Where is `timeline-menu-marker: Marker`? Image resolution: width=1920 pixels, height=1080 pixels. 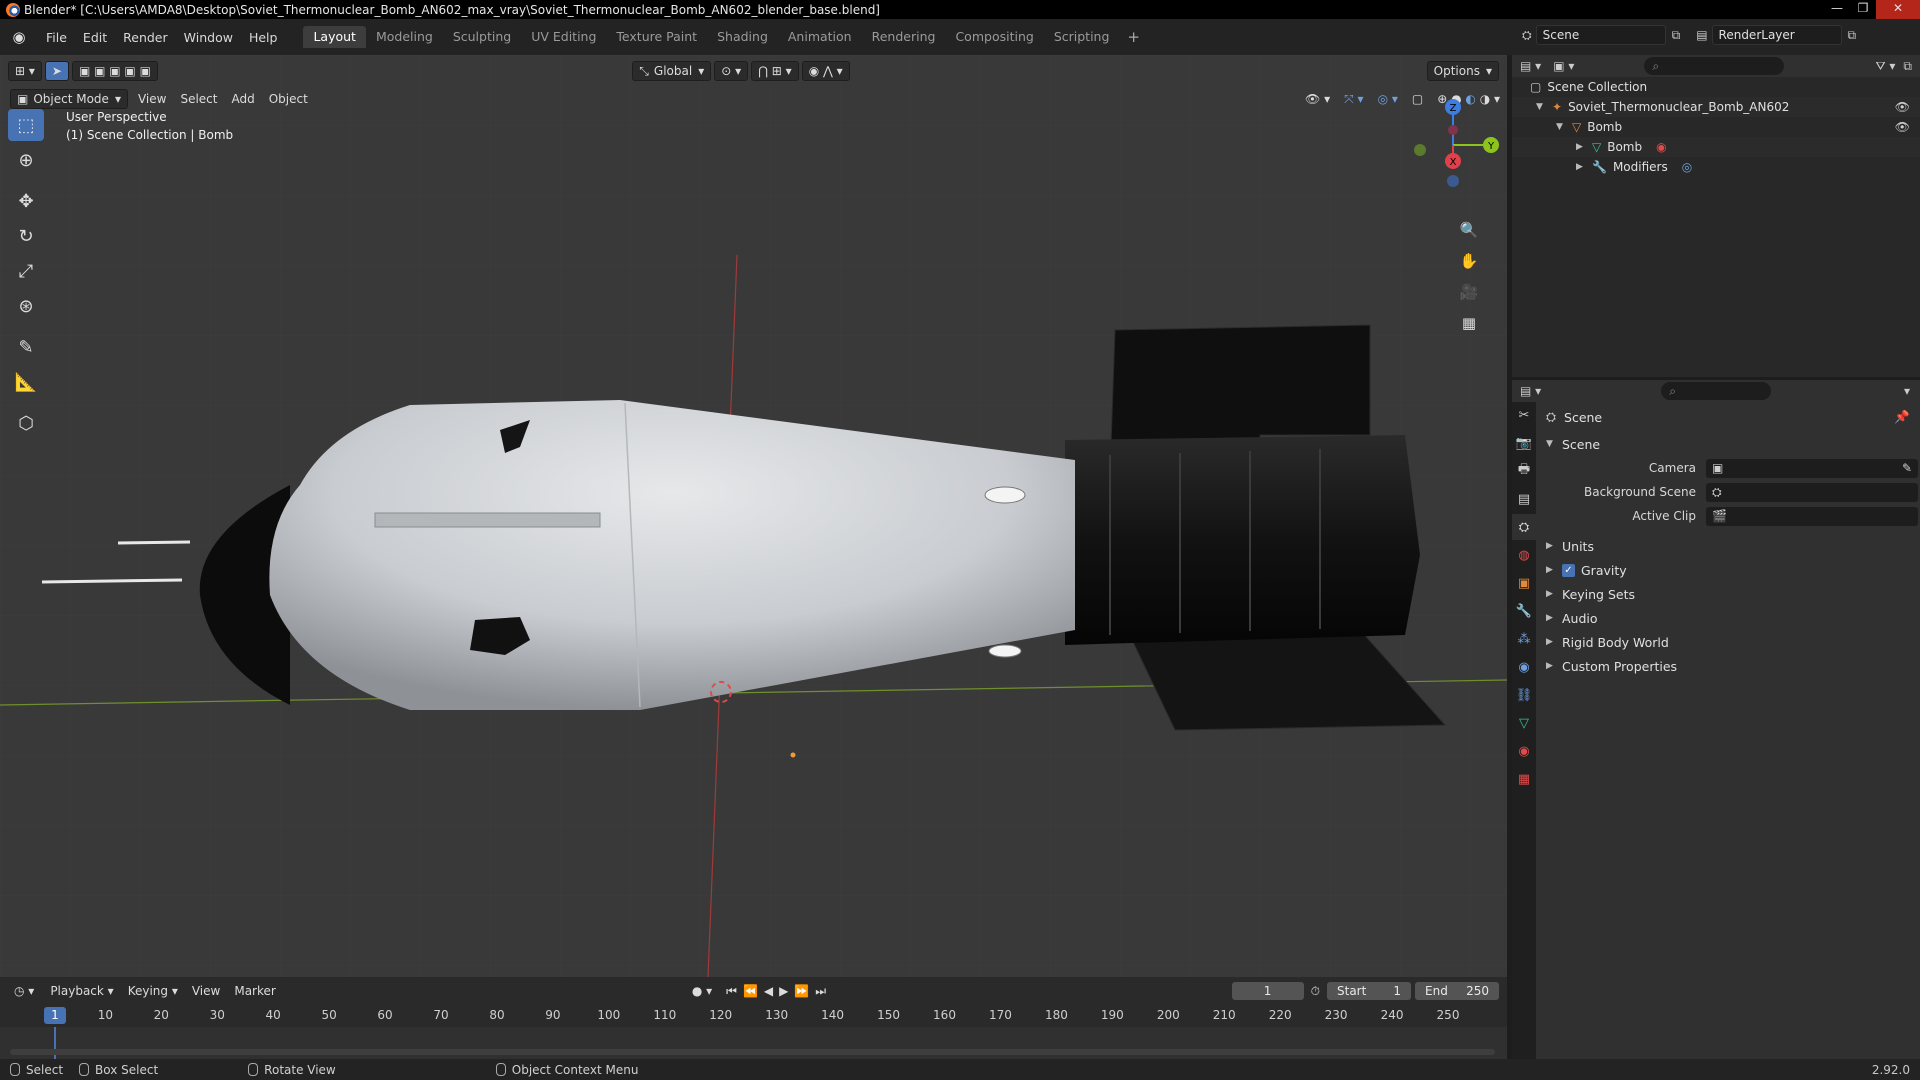 timeline-menu-marker: Marker is located at coordinates (254, 991).